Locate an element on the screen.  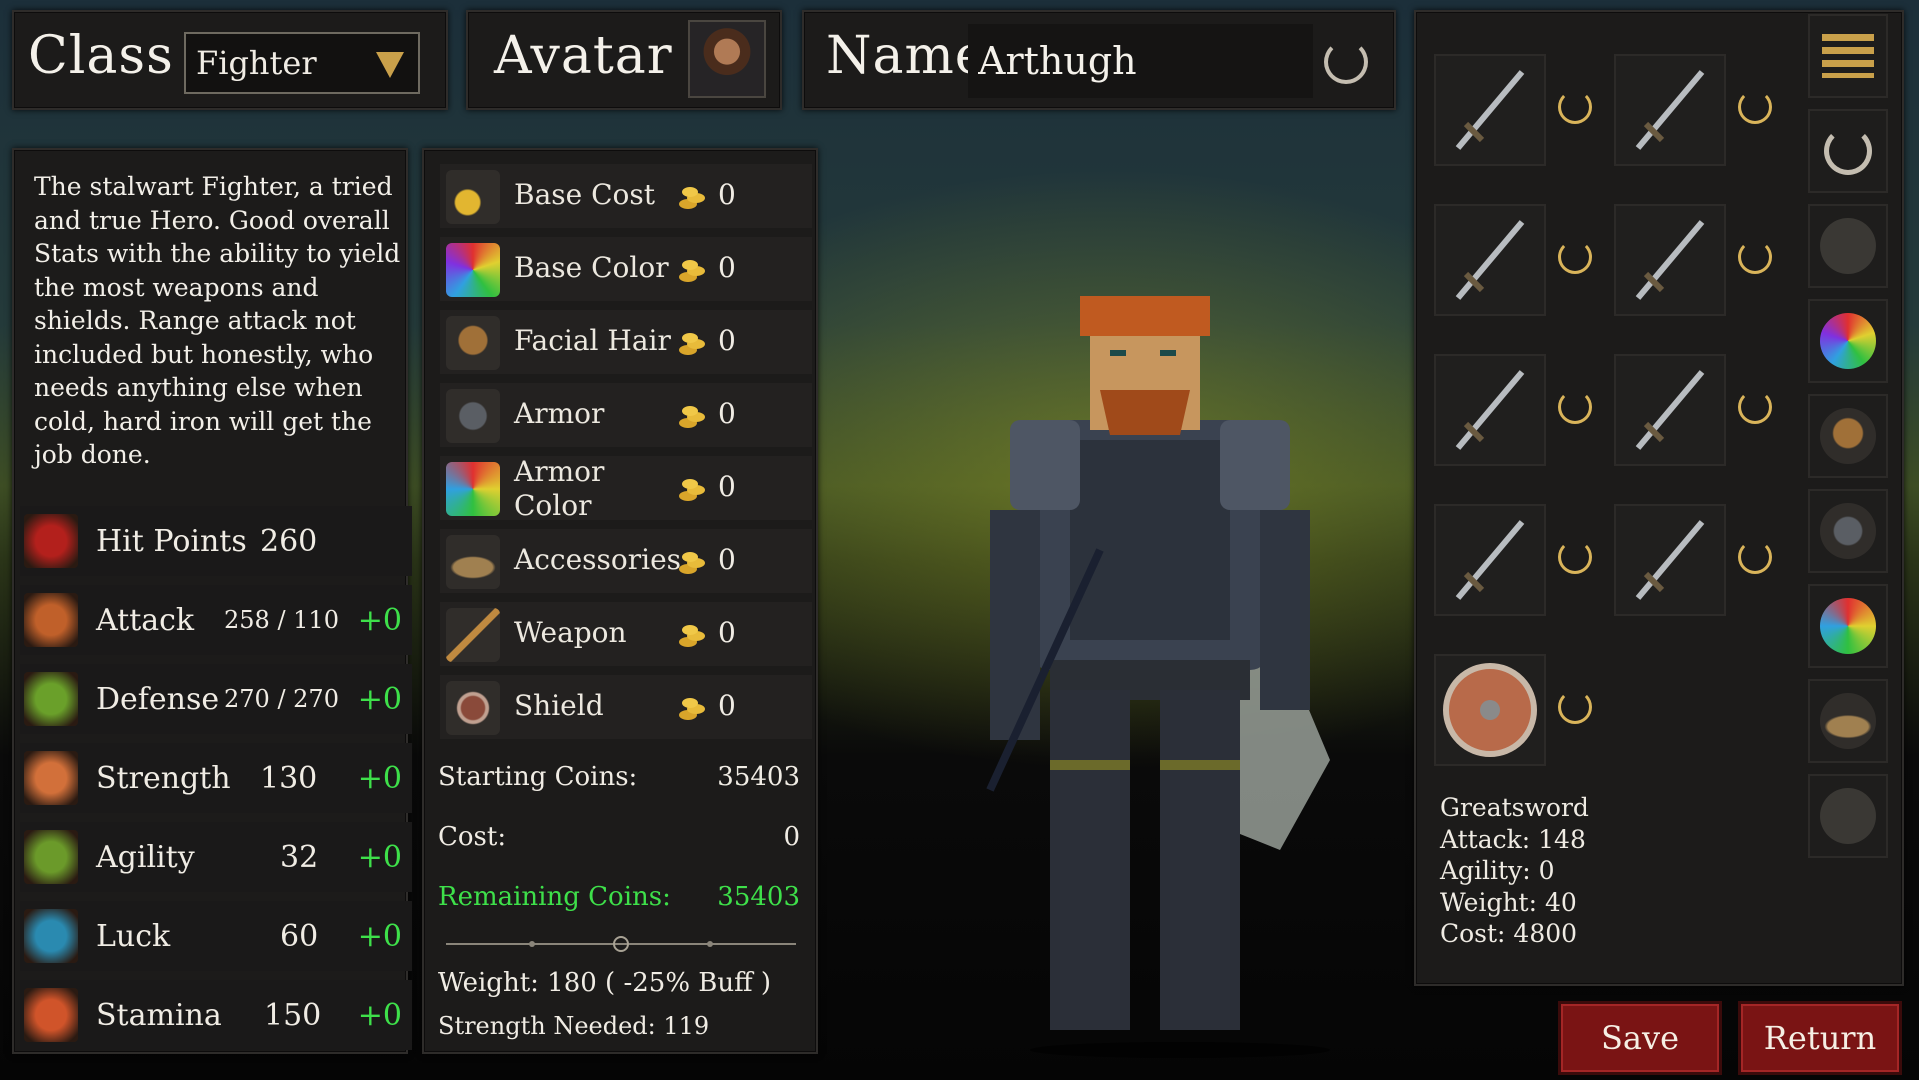
stat-value: 270 / 270 is located at coordinates (281, 699).